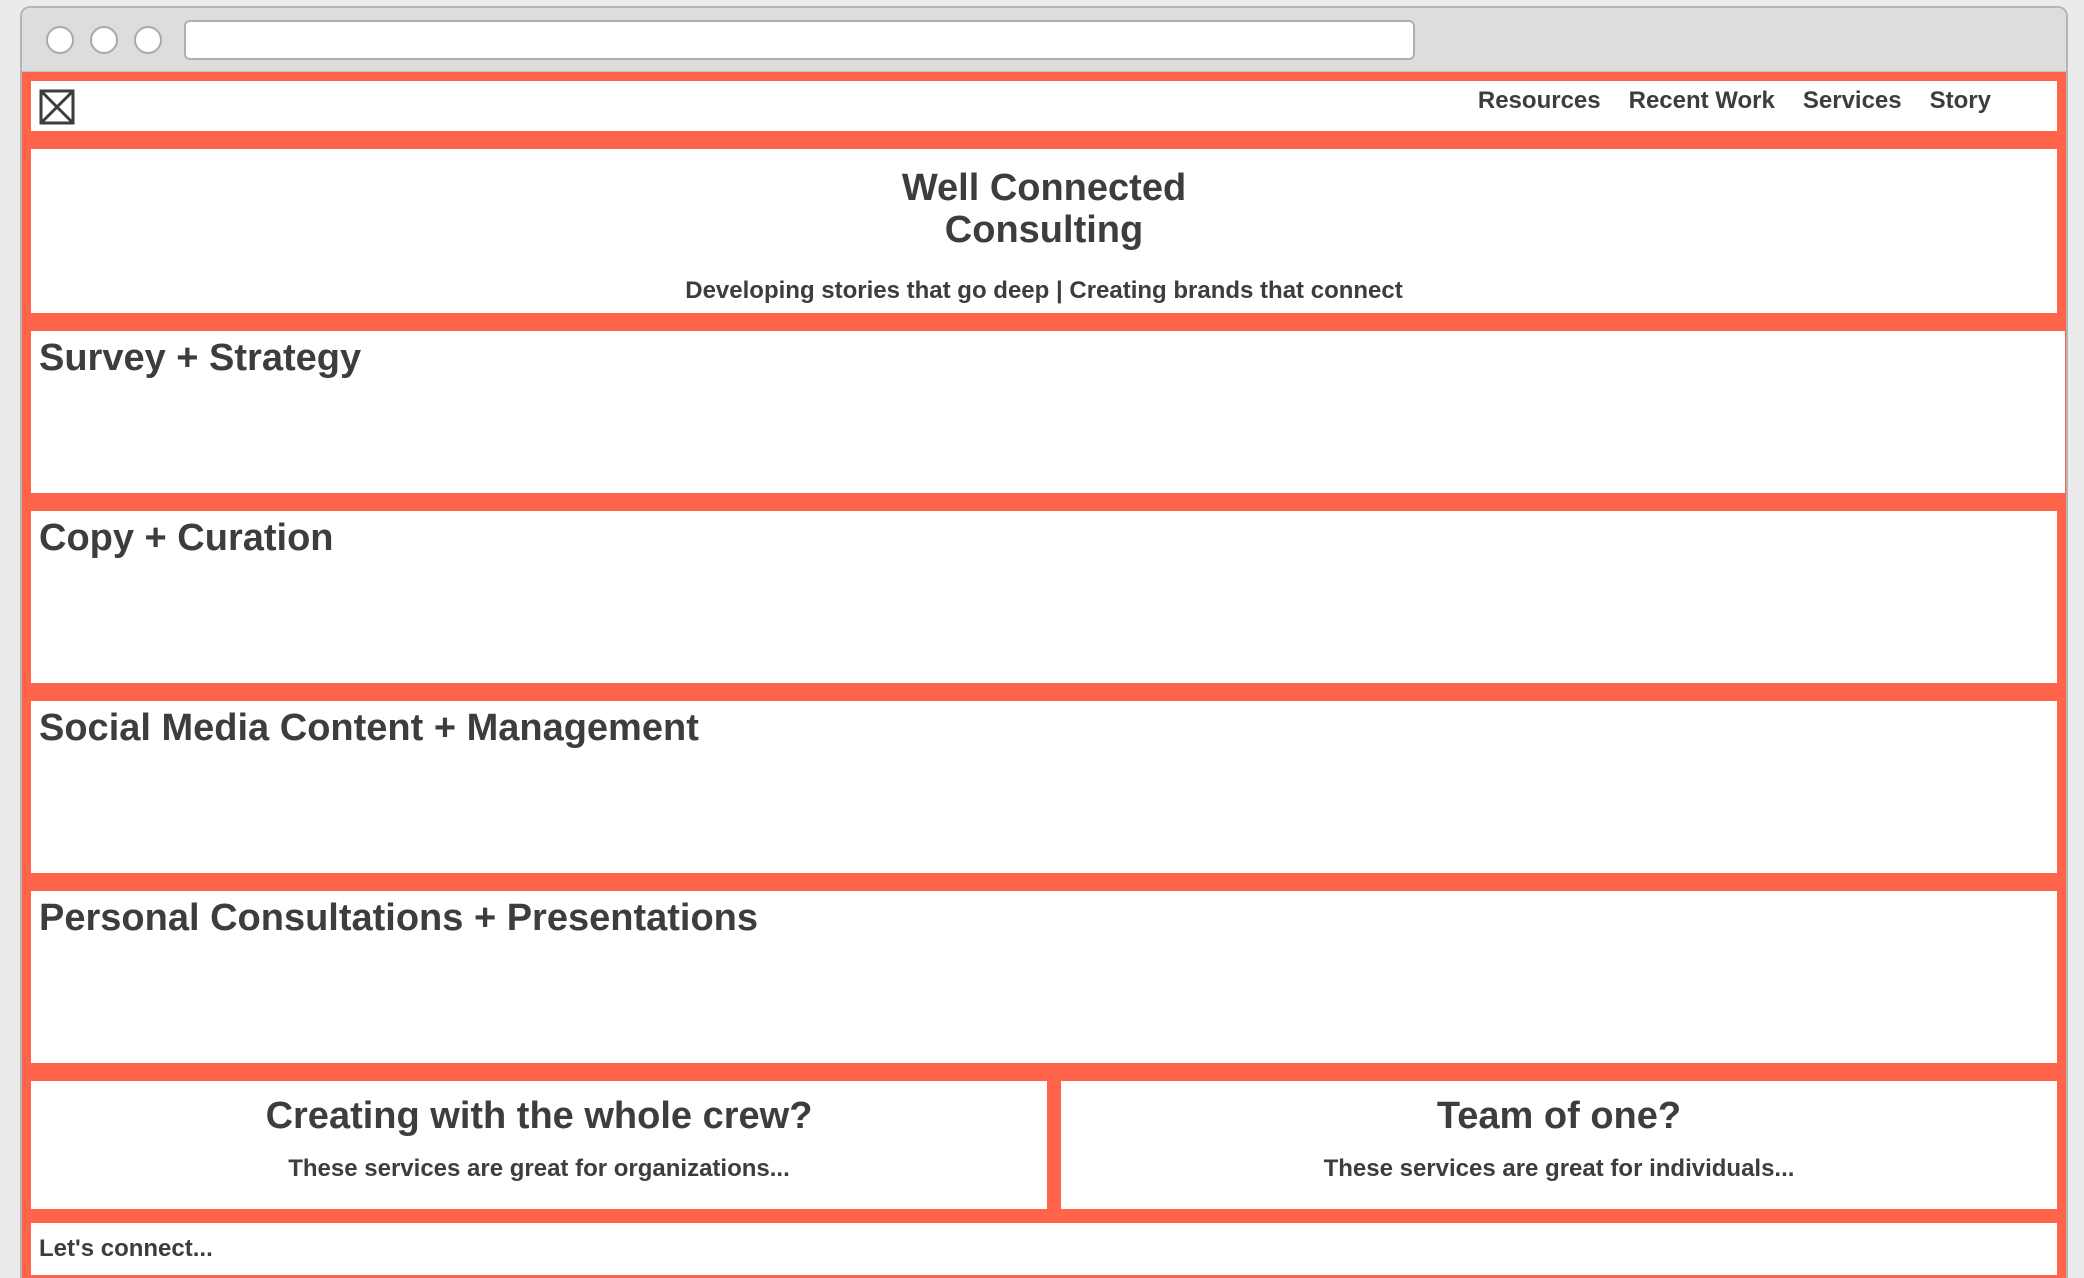 This screenshot has height=1278, width=2084. I want to click on hero-title-line-2: Consulting, so click(1044, 230).